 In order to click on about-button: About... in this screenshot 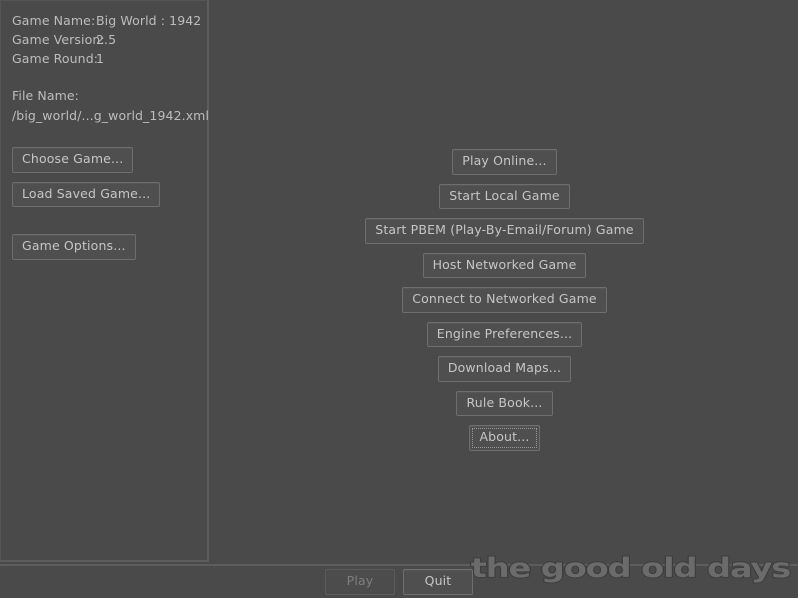, I will do `click(504, 438)`.